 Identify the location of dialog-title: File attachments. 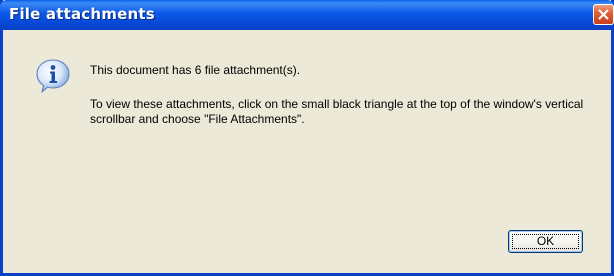
(82, 14).